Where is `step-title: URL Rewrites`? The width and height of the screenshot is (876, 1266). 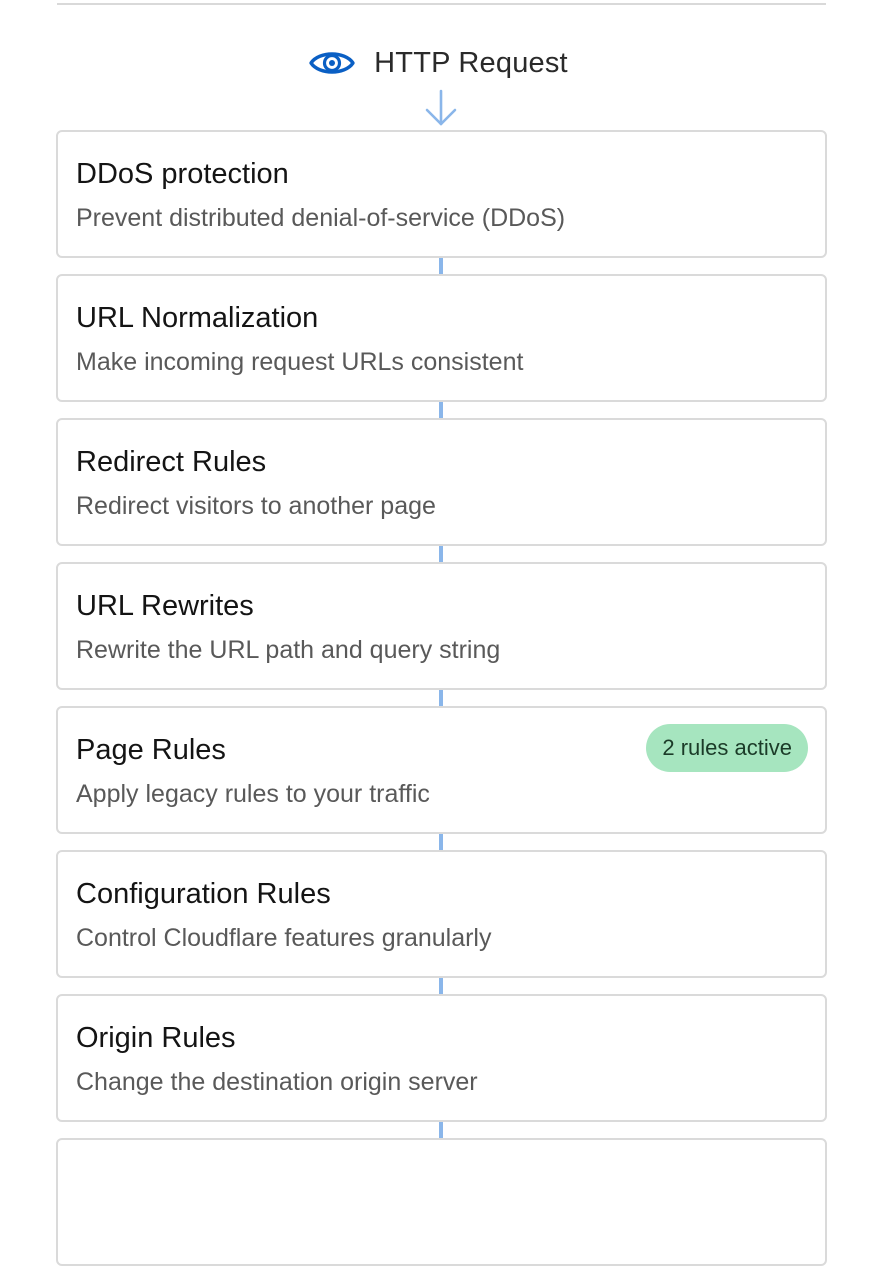 step-title: URL Rewrites is located at coordinates (165, 606).